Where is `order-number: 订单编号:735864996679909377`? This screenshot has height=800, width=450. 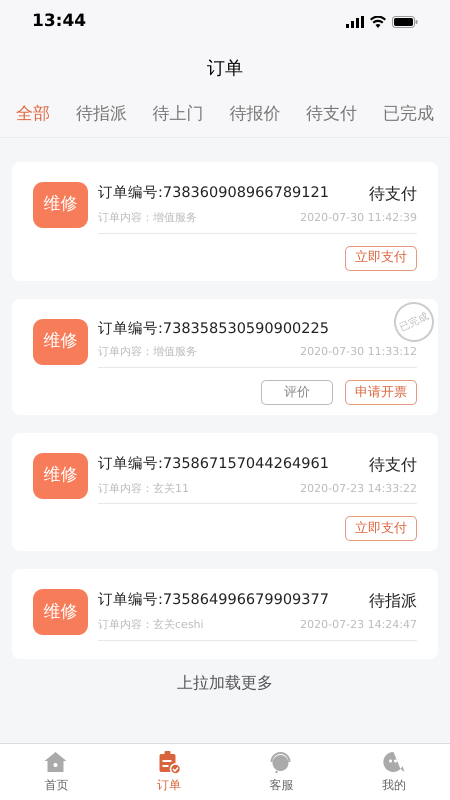
order-number: 订单编号:735864996679909377 is located at coordinates (213, 600).